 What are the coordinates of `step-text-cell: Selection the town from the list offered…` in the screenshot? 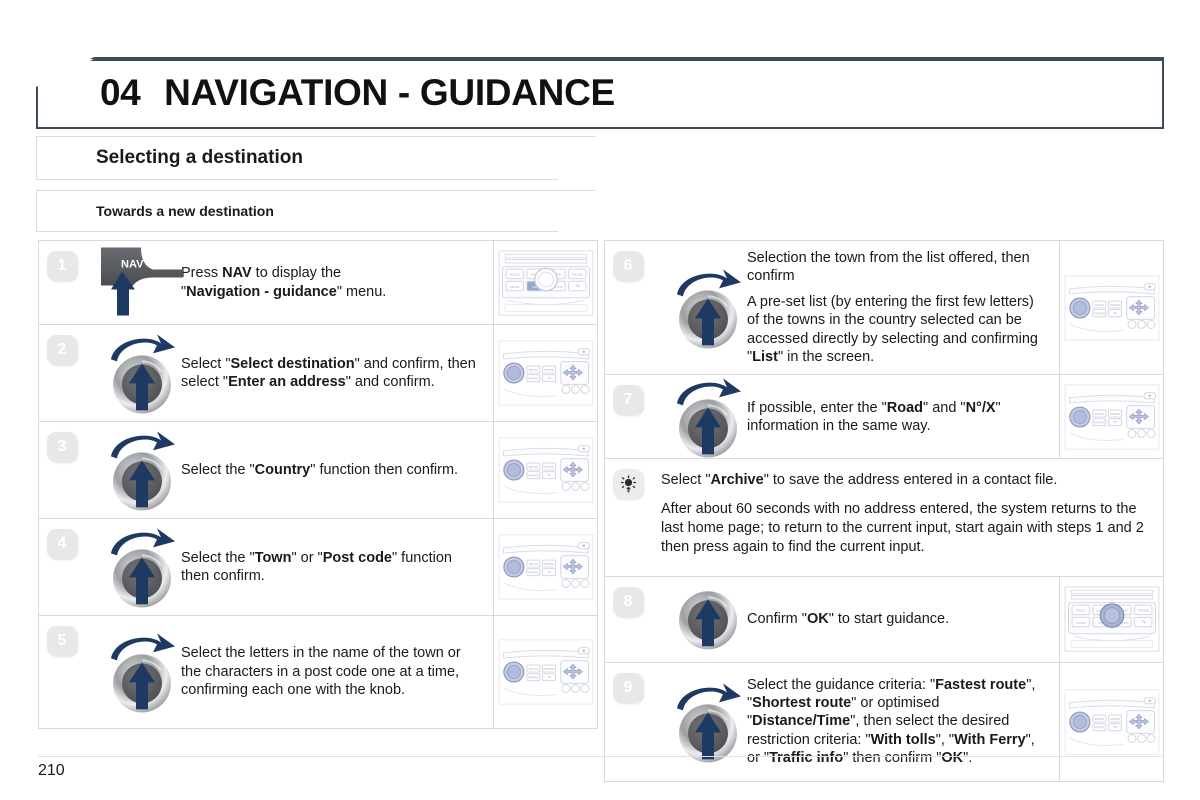 It's located at (901, 307).